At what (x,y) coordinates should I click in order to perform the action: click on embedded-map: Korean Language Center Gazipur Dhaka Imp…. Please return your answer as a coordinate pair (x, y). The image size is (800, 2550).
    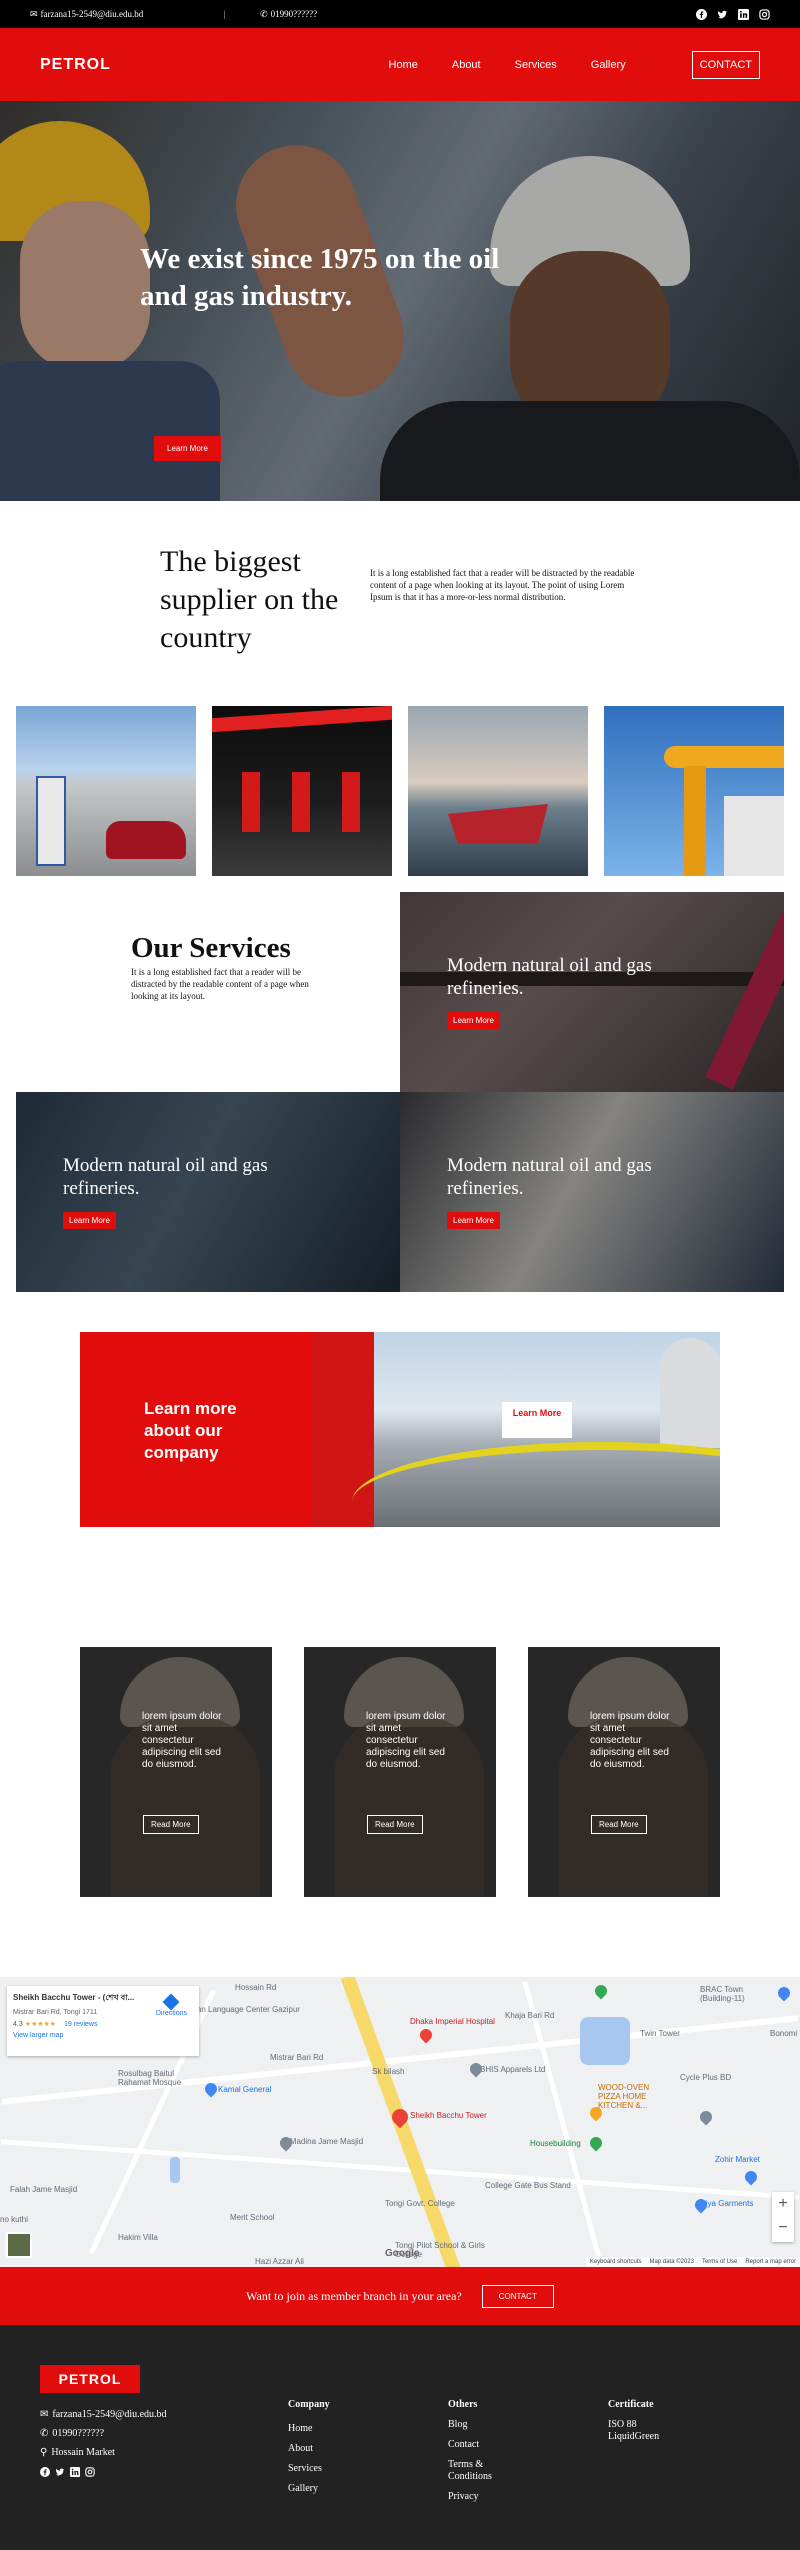
    Looking at the image, I should click on (400, 2122).